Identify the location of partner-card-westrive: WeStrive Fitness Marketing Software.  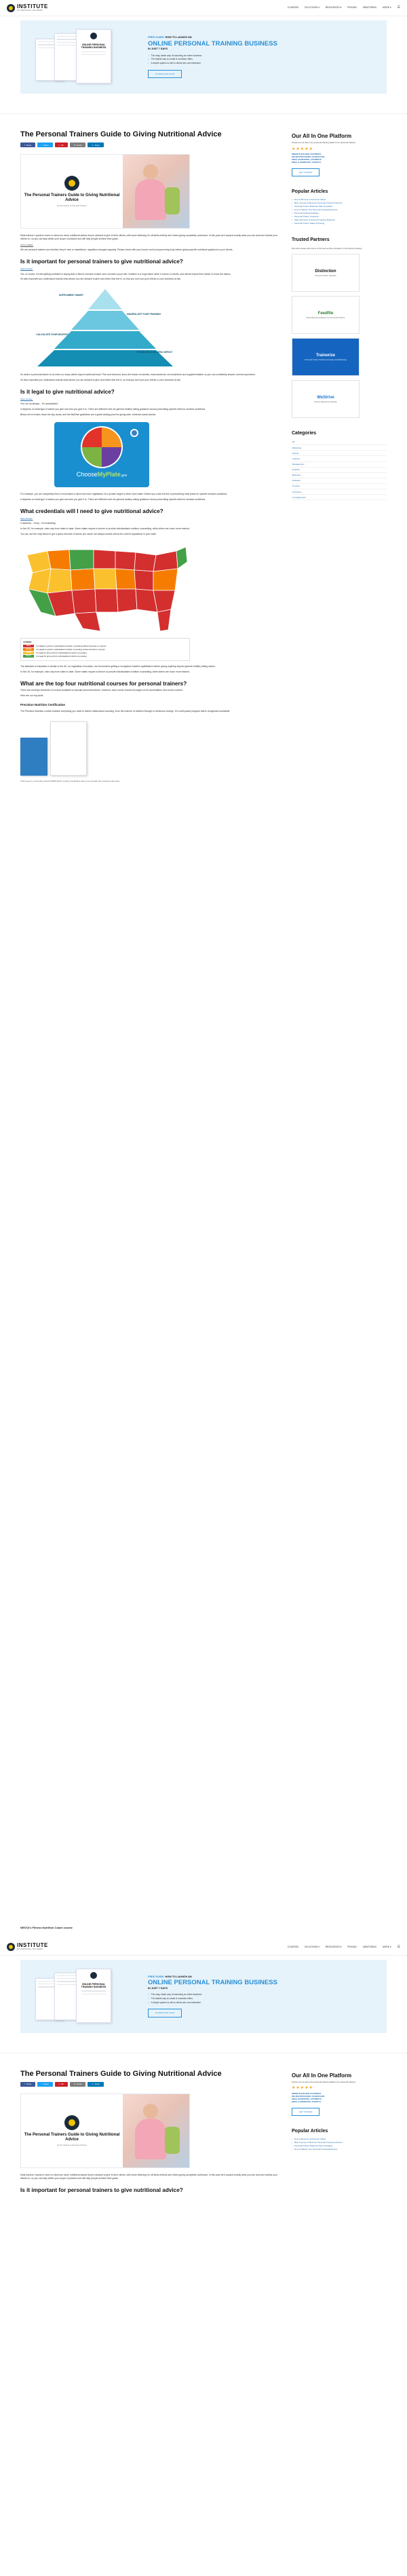
(326, 398).